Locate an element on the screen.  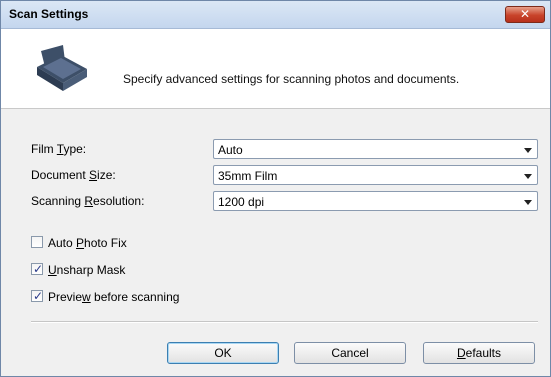
scanner-icon is located at coordinates (62, 68).